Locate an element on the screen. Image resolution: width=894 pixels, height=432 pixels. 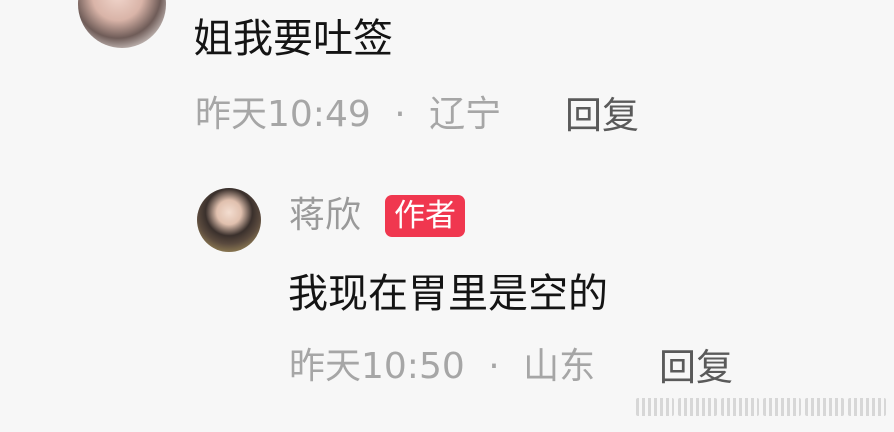
author-name: 蒋欣 is located at coordinates (325, 216).